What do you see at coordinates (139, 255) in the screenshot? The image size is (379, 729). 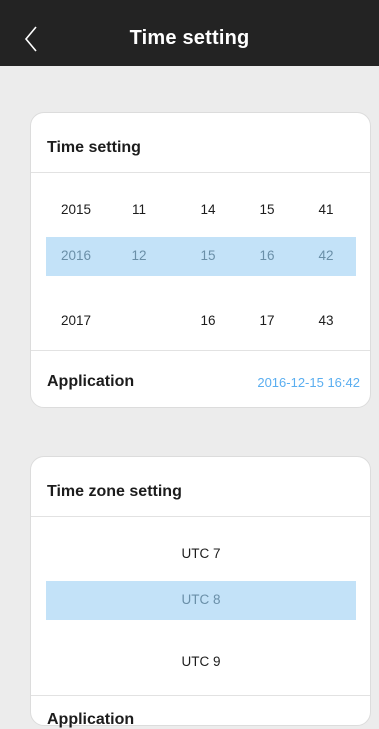 I see `month-cell: 12` at bounding box center [139, 255].